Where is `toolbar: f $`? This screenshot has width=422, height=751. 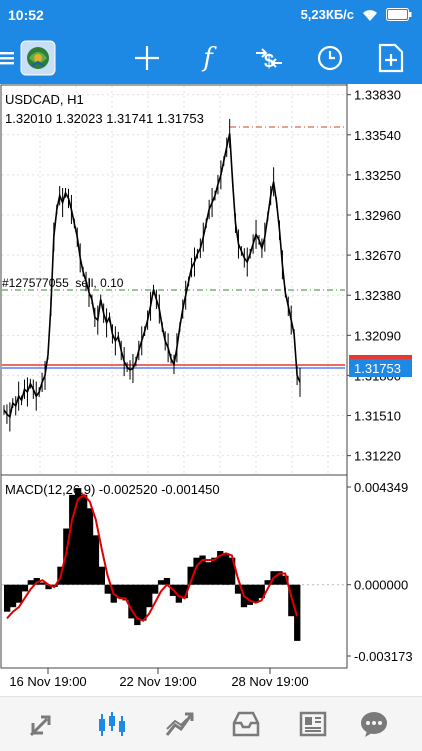
toolbar: f $ is located at coordinates (211, 58).